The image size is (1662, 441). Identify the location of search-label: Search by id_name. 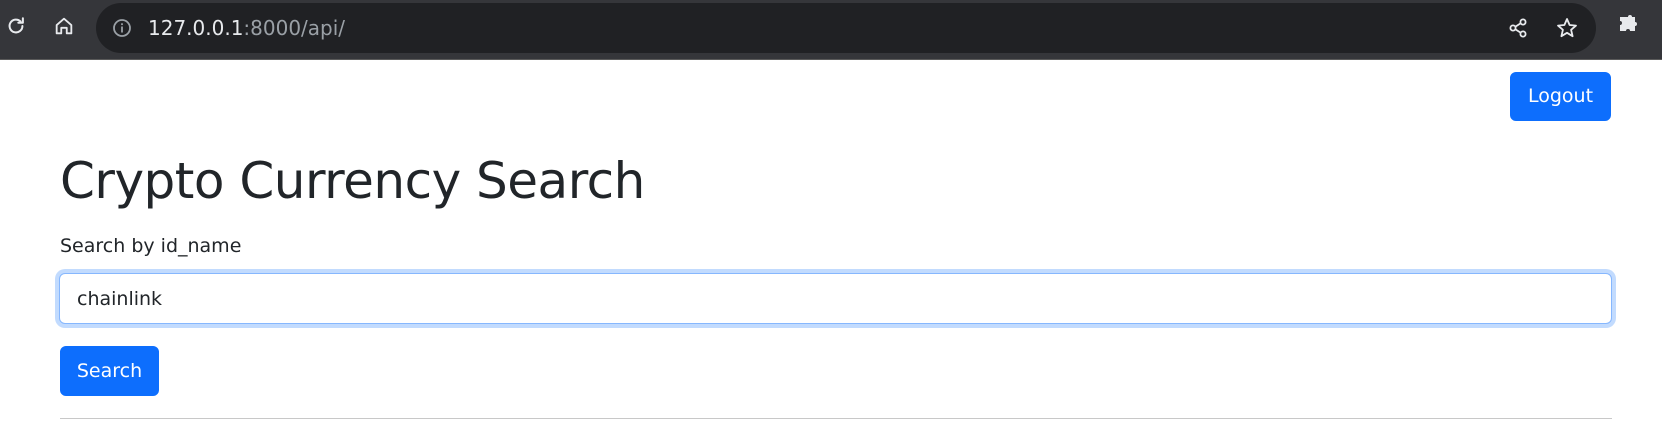
(151, 246).